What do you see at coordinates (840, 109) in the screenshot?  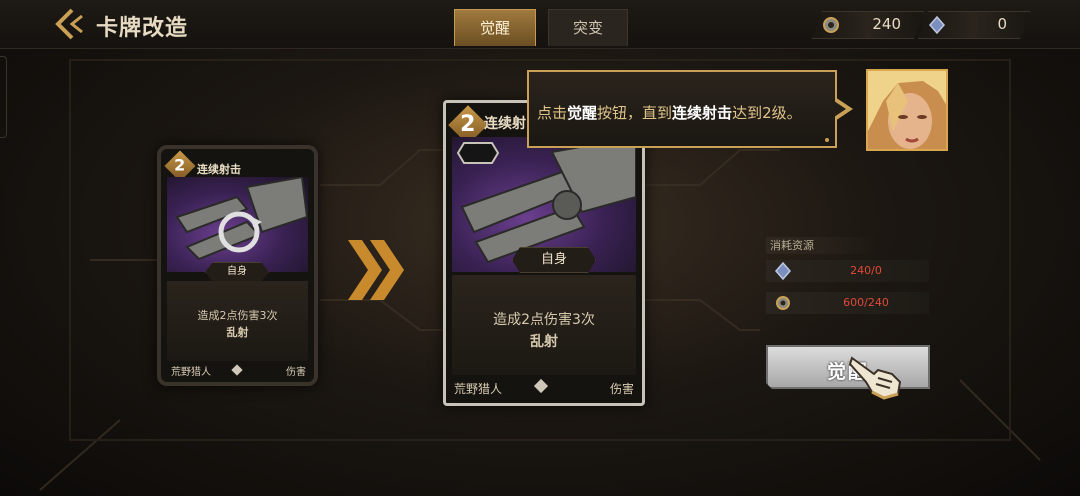 I see `tooltip-pointer-inner` at bounding box center [840, 109].